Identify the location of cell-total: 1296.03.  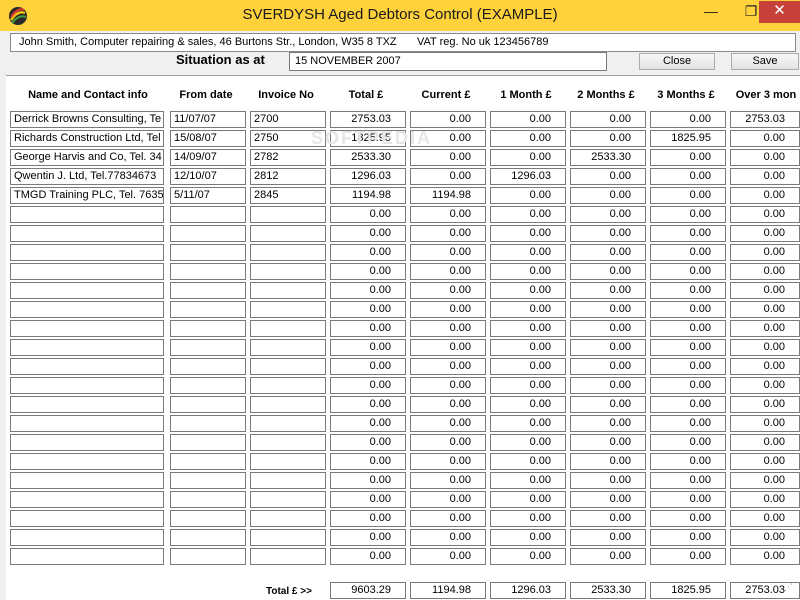
(368, 176).